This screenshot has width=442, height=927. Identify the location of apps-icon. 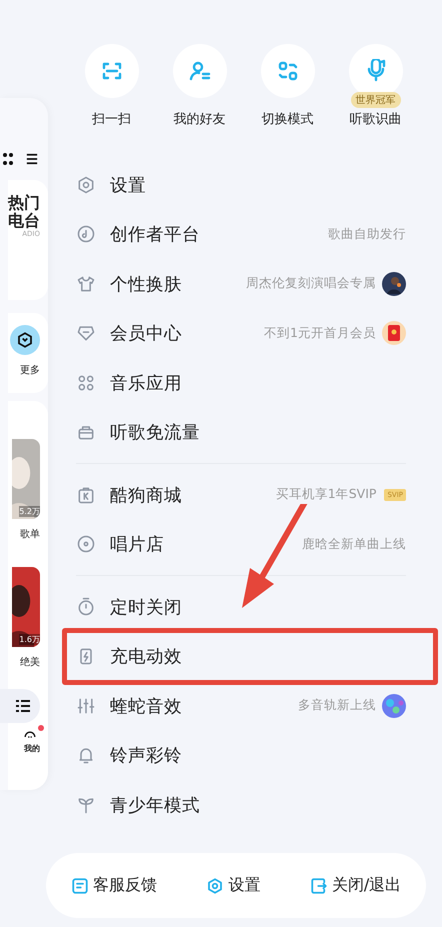
(86, 382).